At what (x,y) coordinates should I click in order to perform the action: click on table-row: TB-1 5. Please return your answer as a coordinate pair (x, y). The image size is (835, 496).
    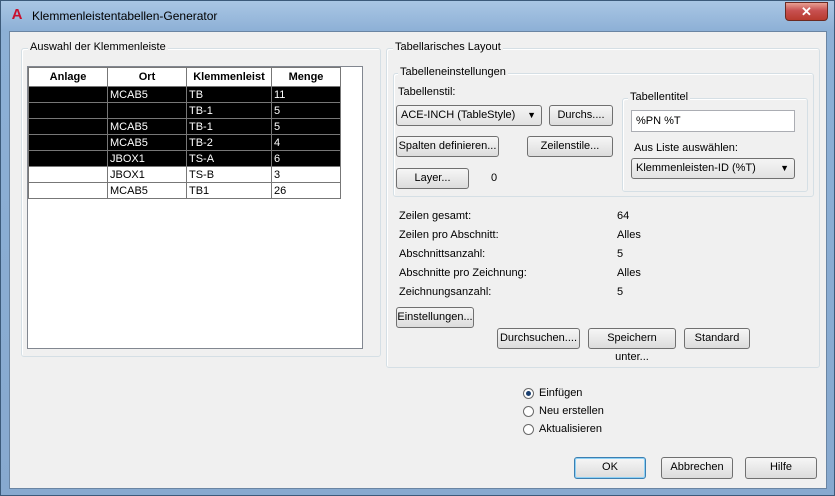
    Looking at the image, I should click on (184, 110).